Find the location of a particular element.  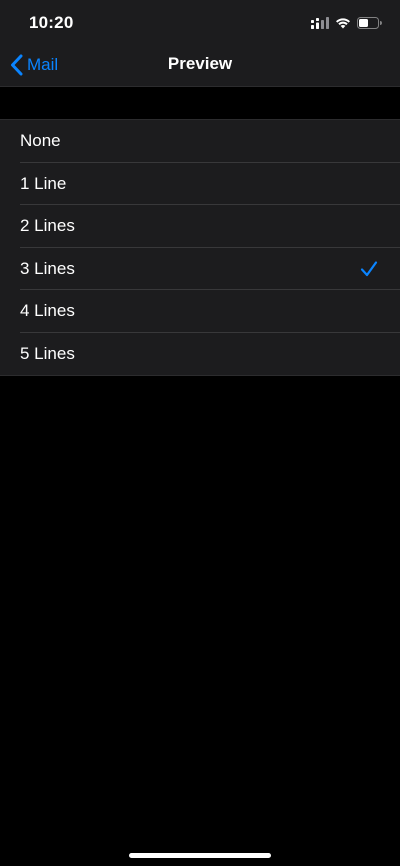

option-label: 1 Line is located at coordinates (43, 183).